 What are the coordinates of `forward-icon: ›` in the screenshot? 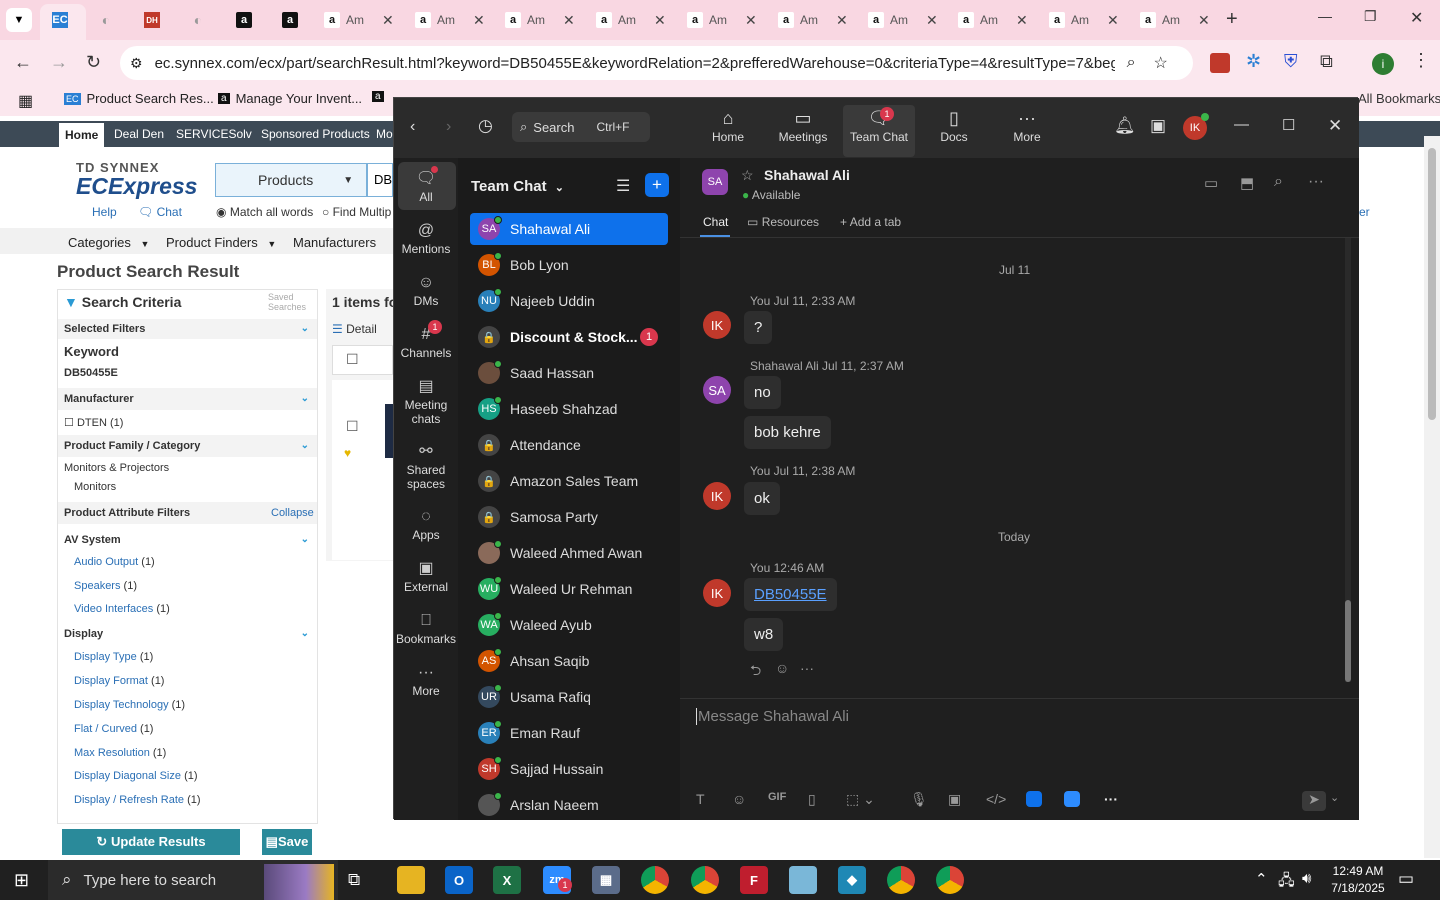 It's located at (448, 127).